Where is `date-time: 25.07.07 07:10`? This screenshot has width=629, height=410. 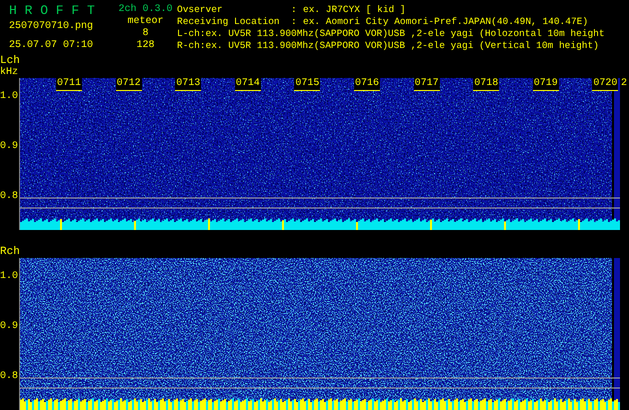
date-time: 25.07.07 07:10 is located at coordinates (51, 46).